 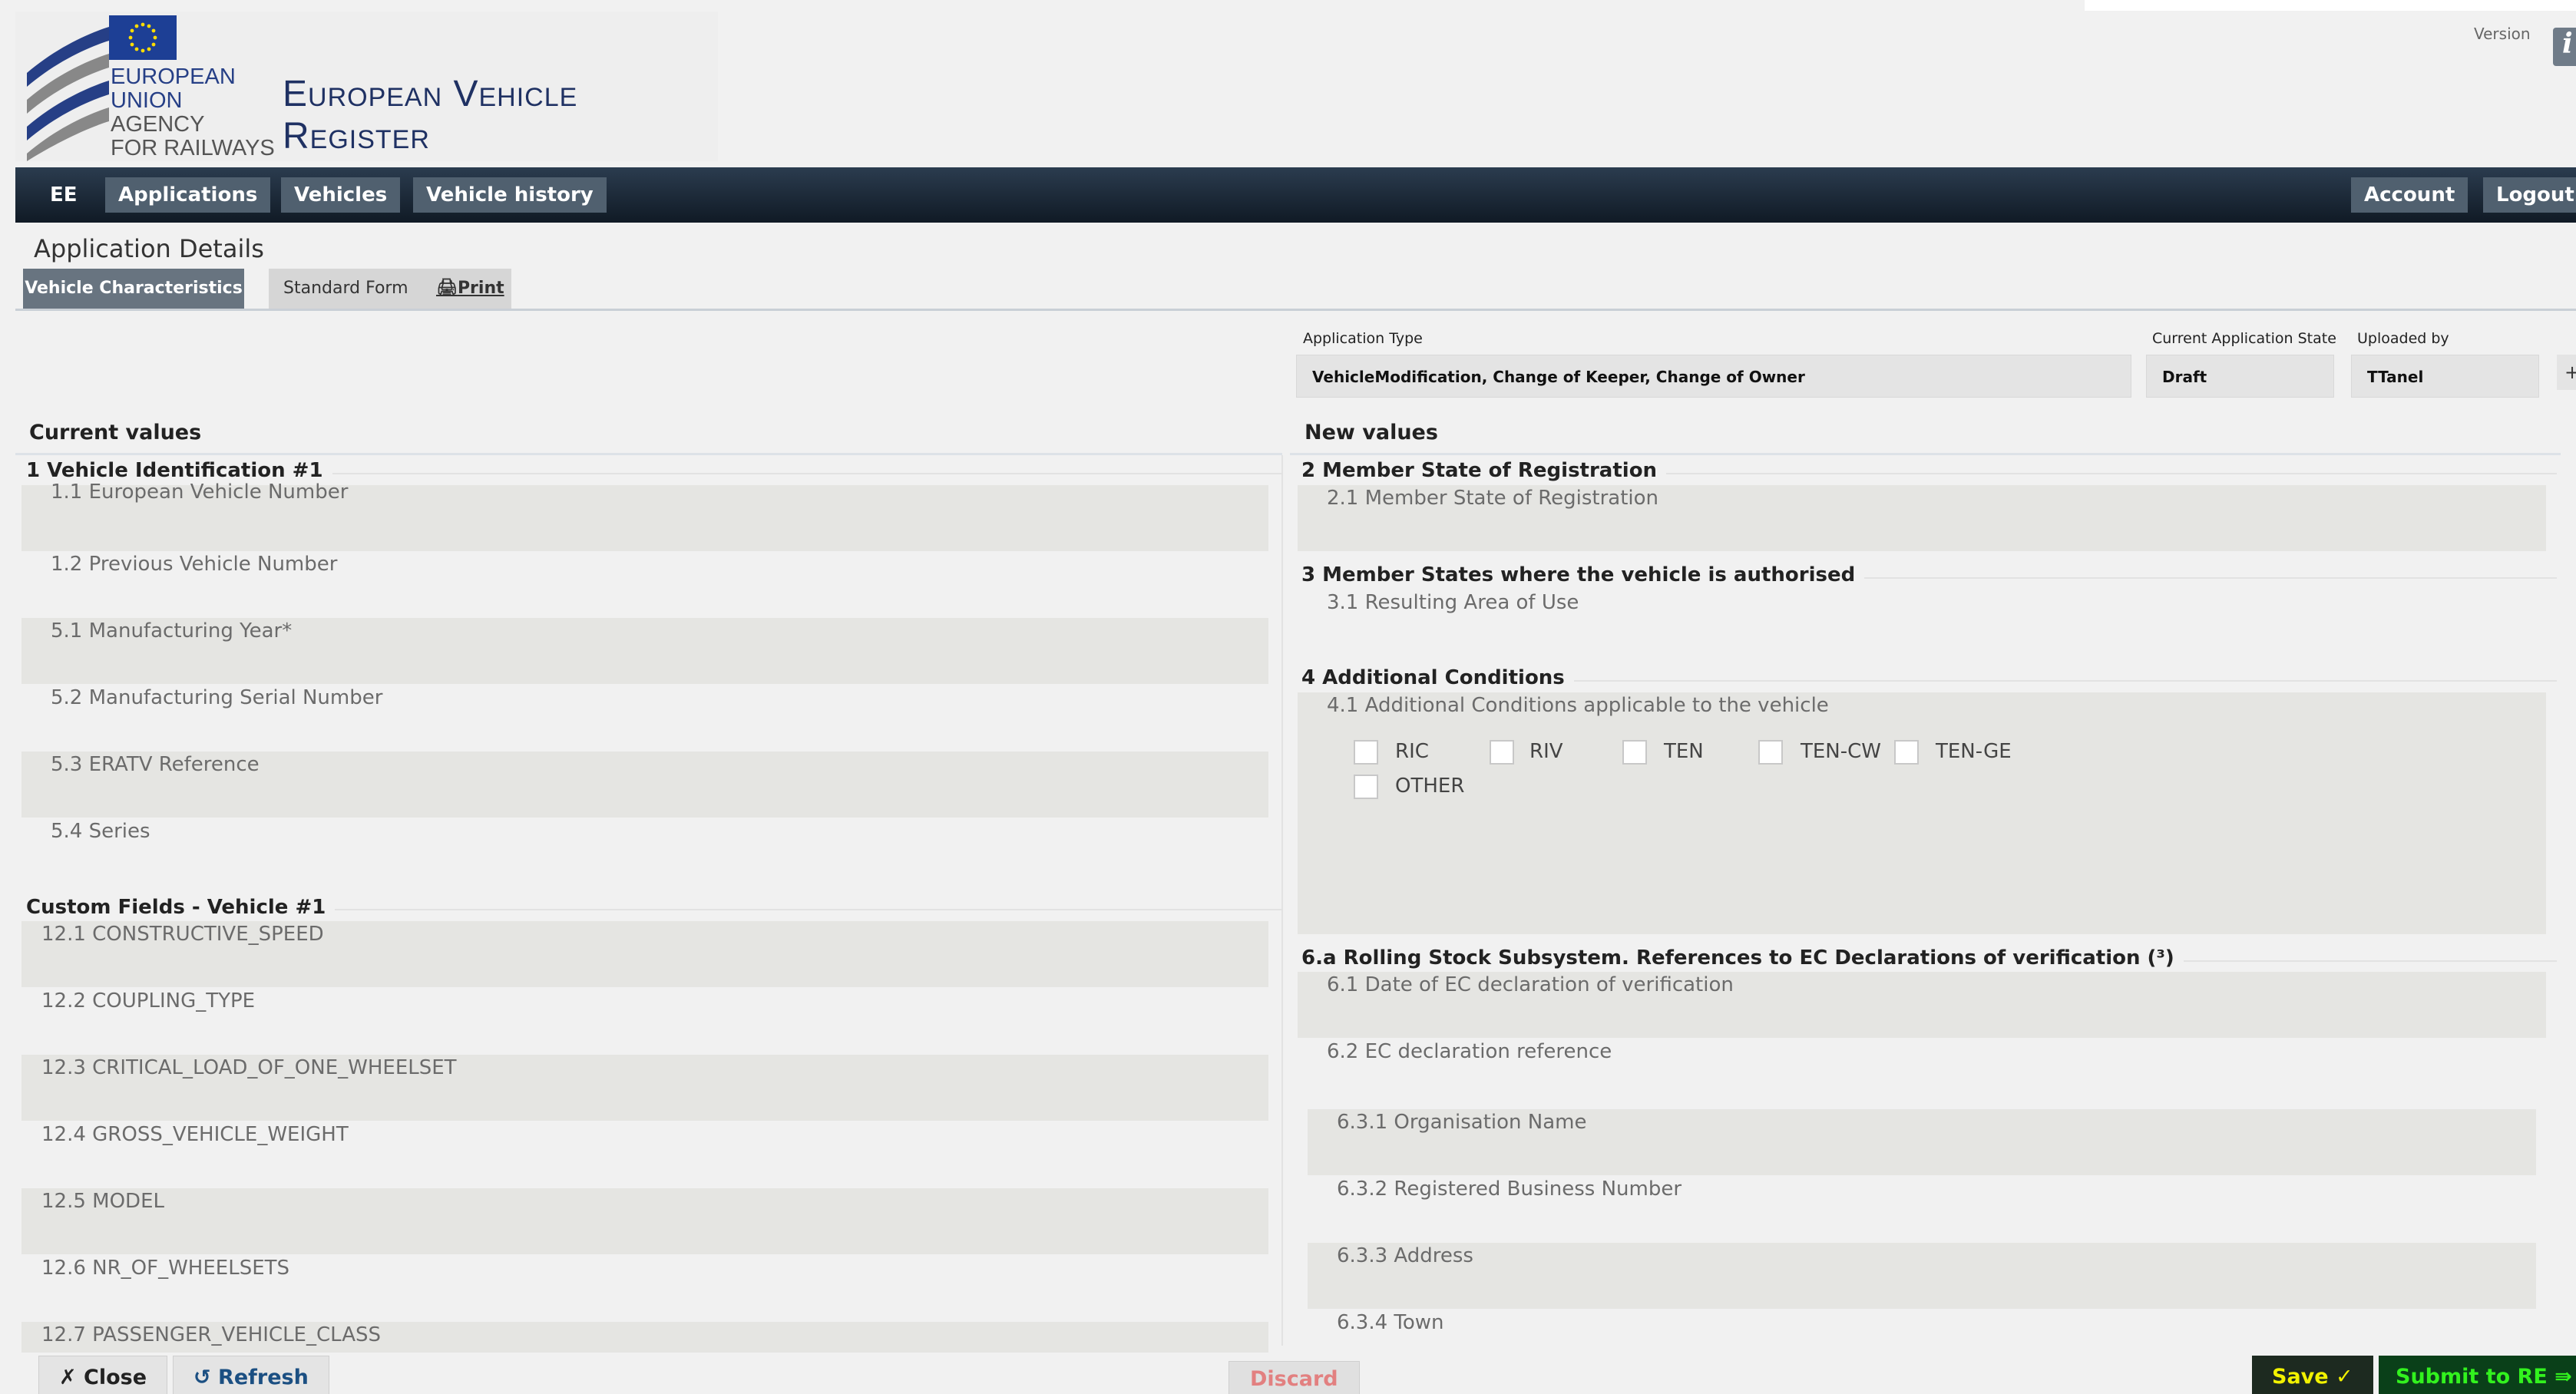 What do you see at coordinates (1366, 752) in the screenshot?
I see `checkbox-ric` at bounding box center [1366, 752].